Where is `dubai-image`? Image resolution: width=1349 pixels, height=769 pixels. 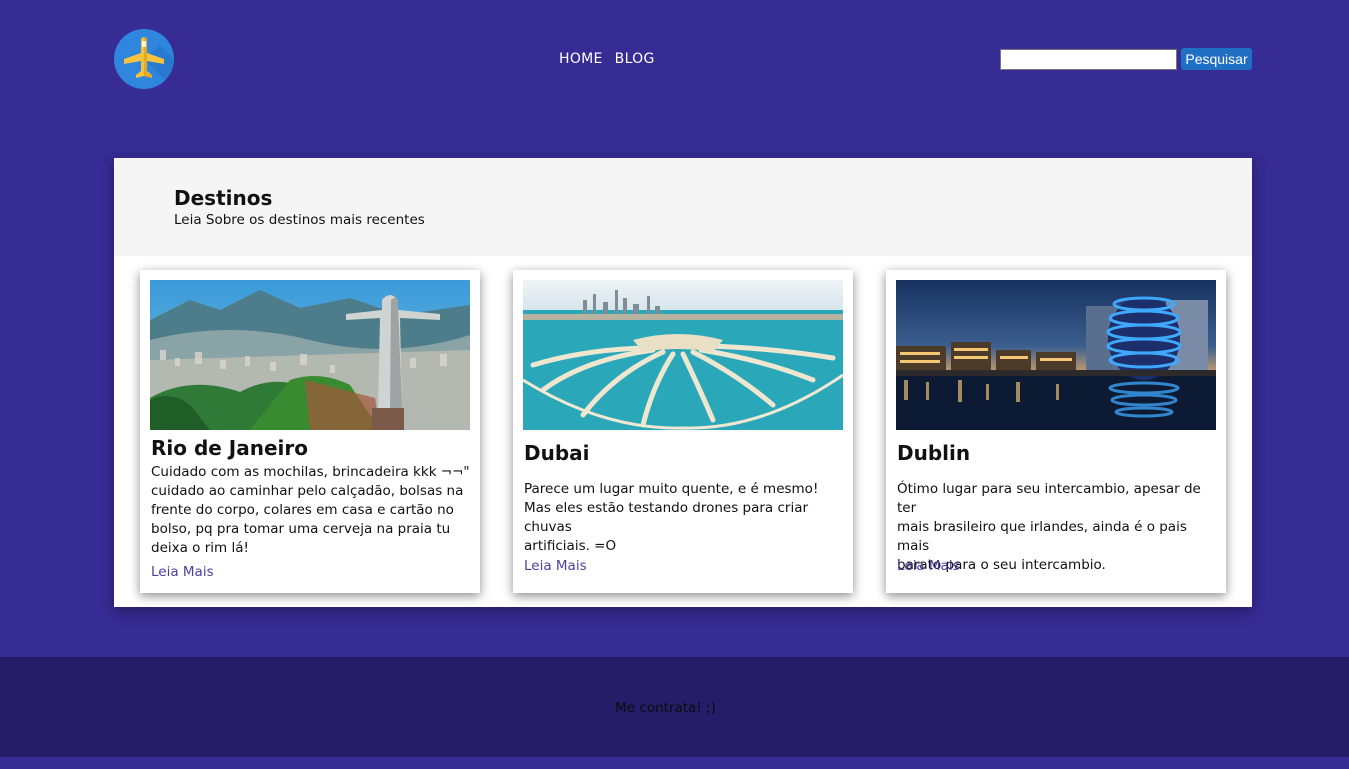
dubai-image is located at coordinates (683, 355).